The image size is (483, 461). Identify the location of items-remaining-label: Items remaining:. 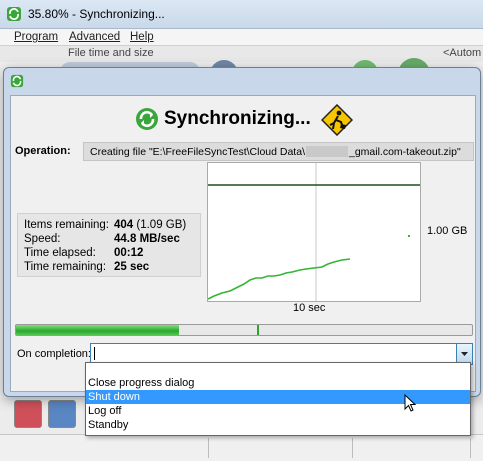
(67, 225).